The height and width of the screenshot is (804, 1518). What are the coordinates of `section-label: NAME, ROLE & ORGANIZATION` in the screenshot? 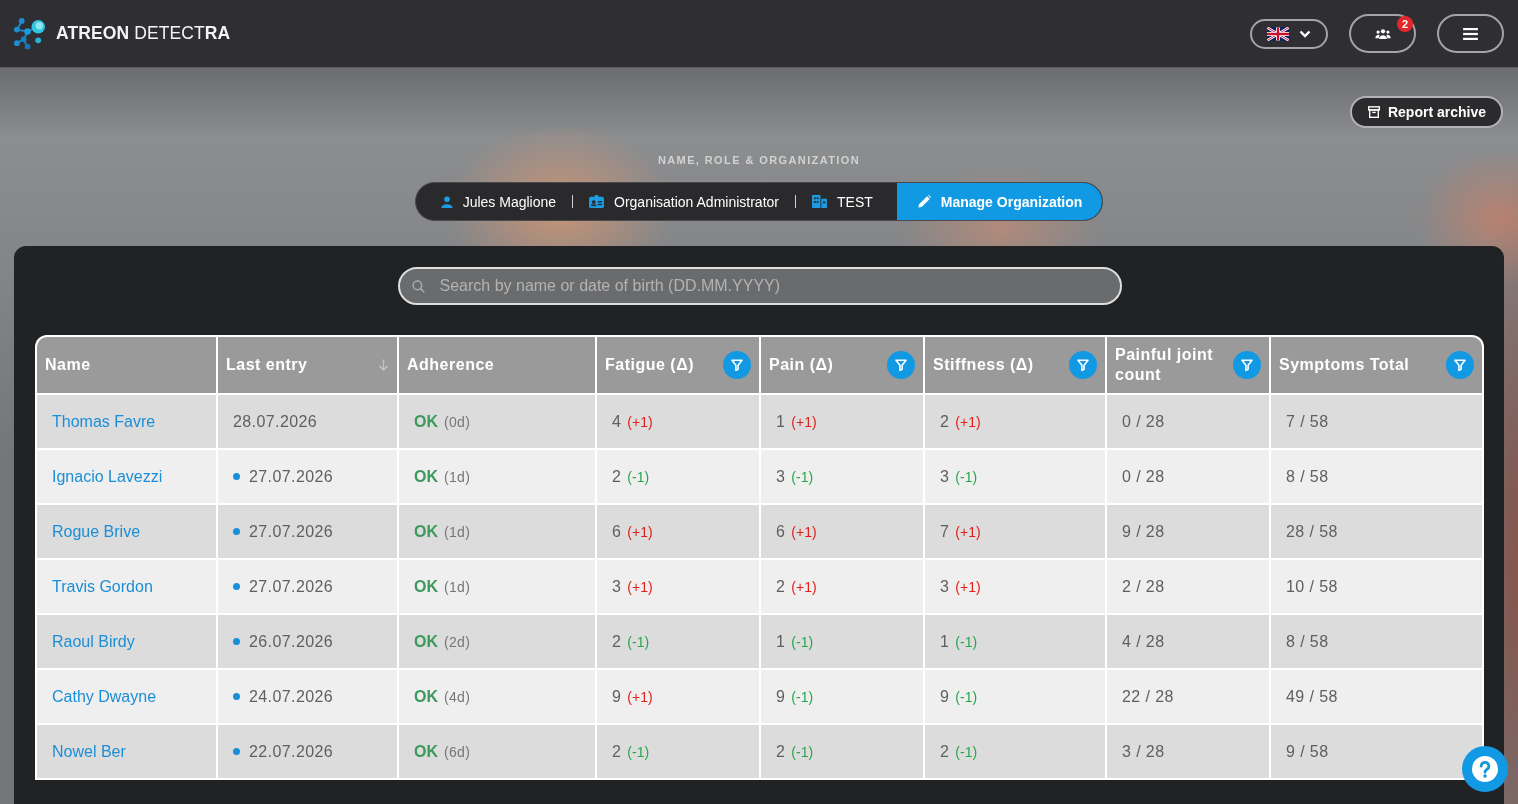 It's located at (759, 160).